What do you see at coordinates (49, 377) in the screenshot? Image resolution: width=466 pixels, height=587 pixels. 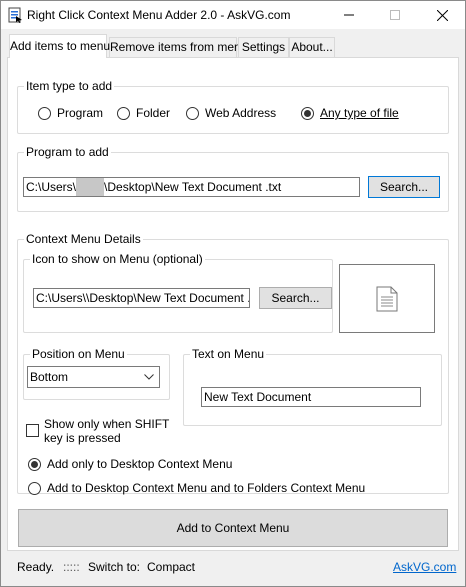 I see `position-value: Bottom` at bounding box center [49, 377].